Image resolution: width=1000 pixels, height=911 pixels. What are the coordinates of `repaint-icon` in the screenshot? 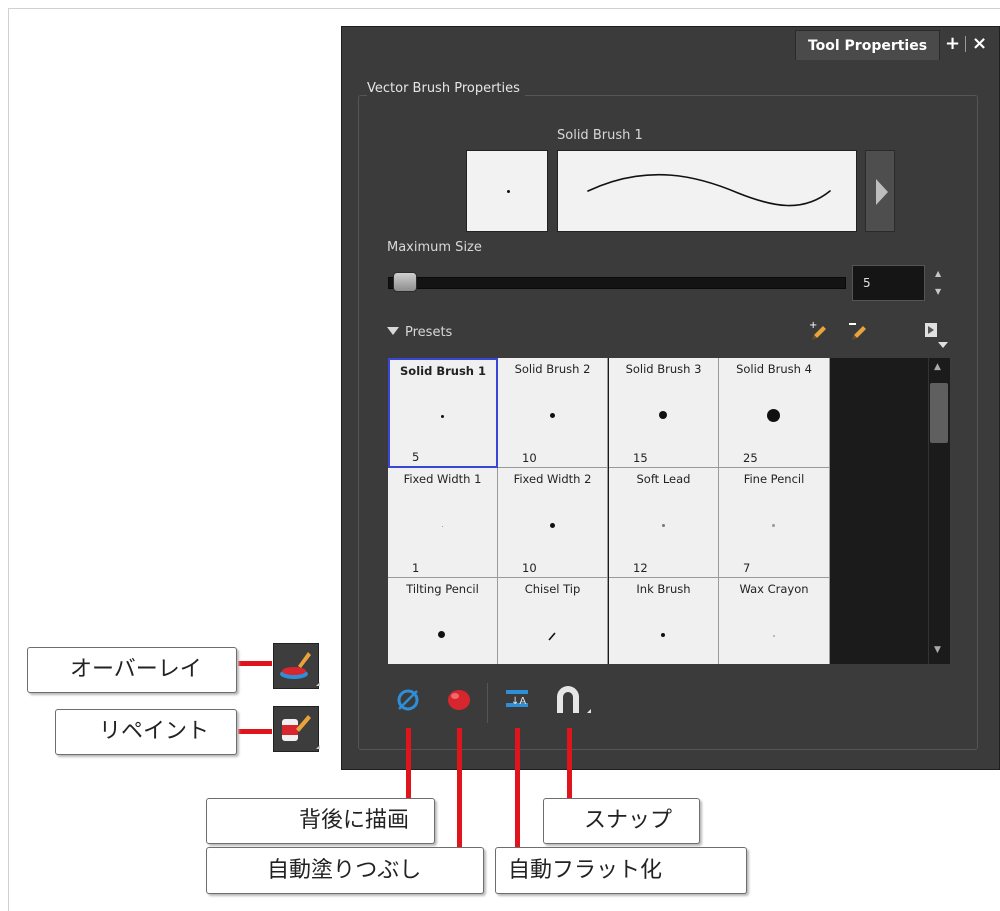 It's located at (301, 732).